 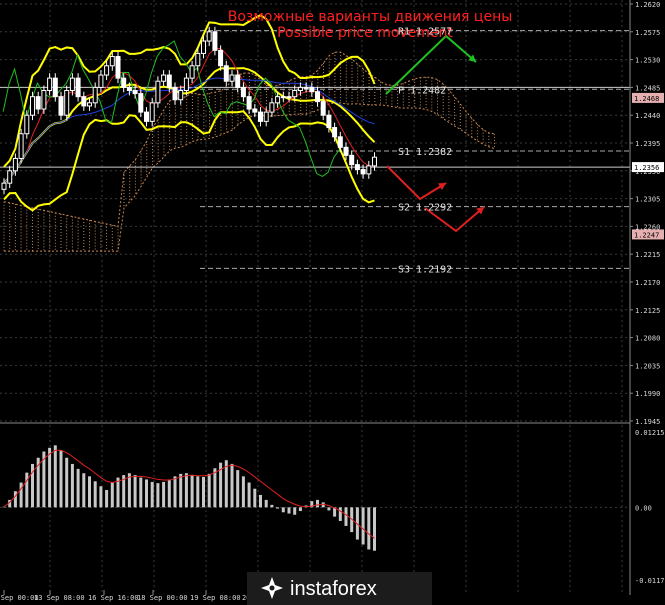 What do you see at coordinates (647, 339) in the screenshot?
I see `price-tick-label: 1.2080` at bounding box center [647, 339].